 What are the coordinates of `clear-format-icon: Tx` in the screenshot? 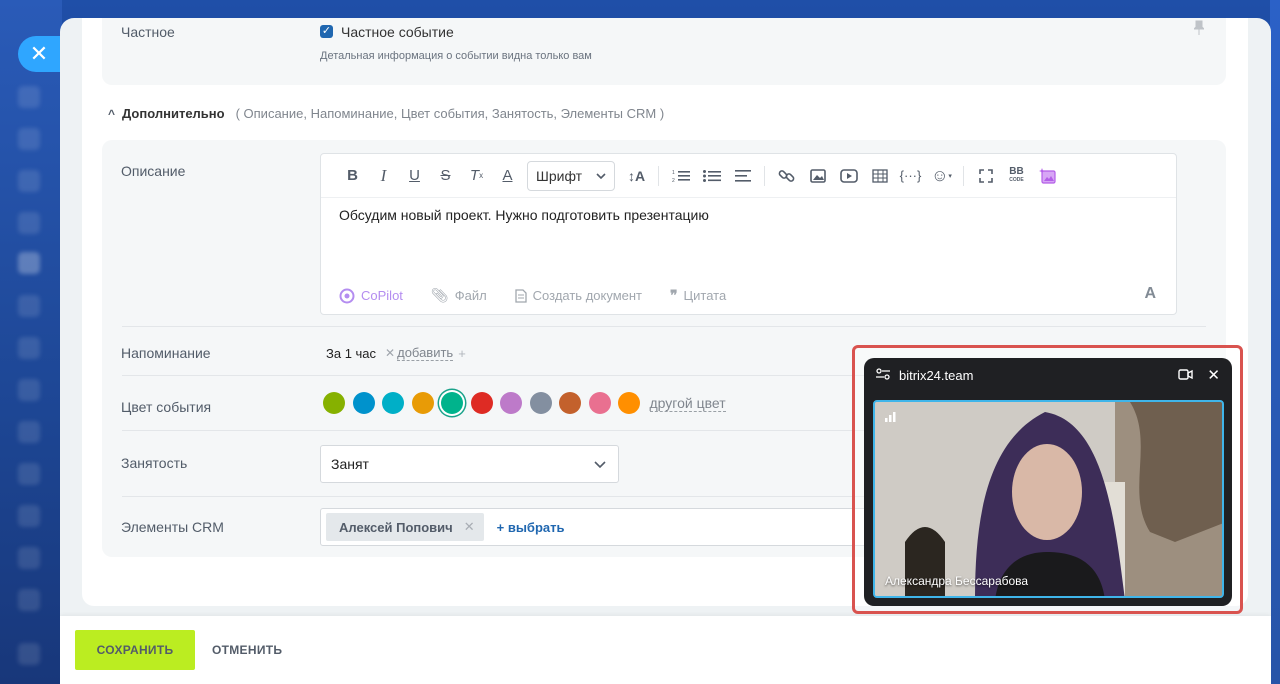 It's located at (476, 176).